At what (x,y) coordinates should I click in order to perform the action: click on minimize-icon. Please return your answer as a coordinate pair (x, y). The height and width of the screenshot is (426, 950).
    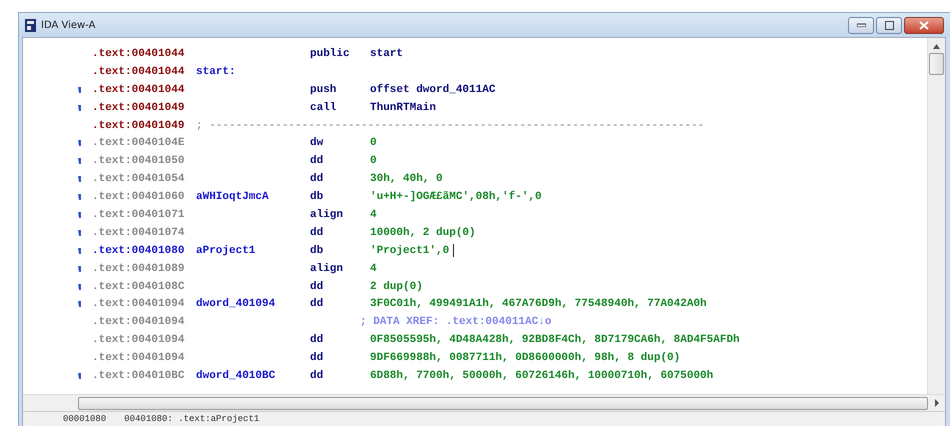
    Looking at the image, I should click on (861, 25).